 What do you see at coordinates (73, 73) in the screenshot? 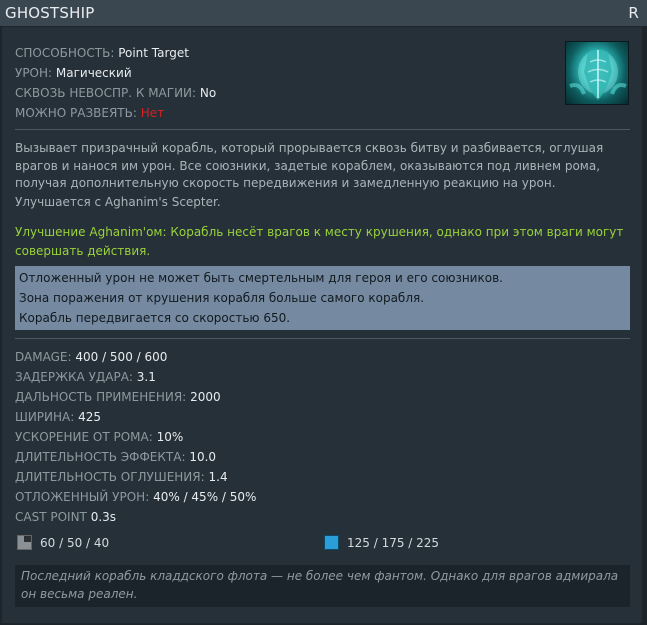
I see `property-damage-type: УРОН: Магический` at bounding box center [73, 73].